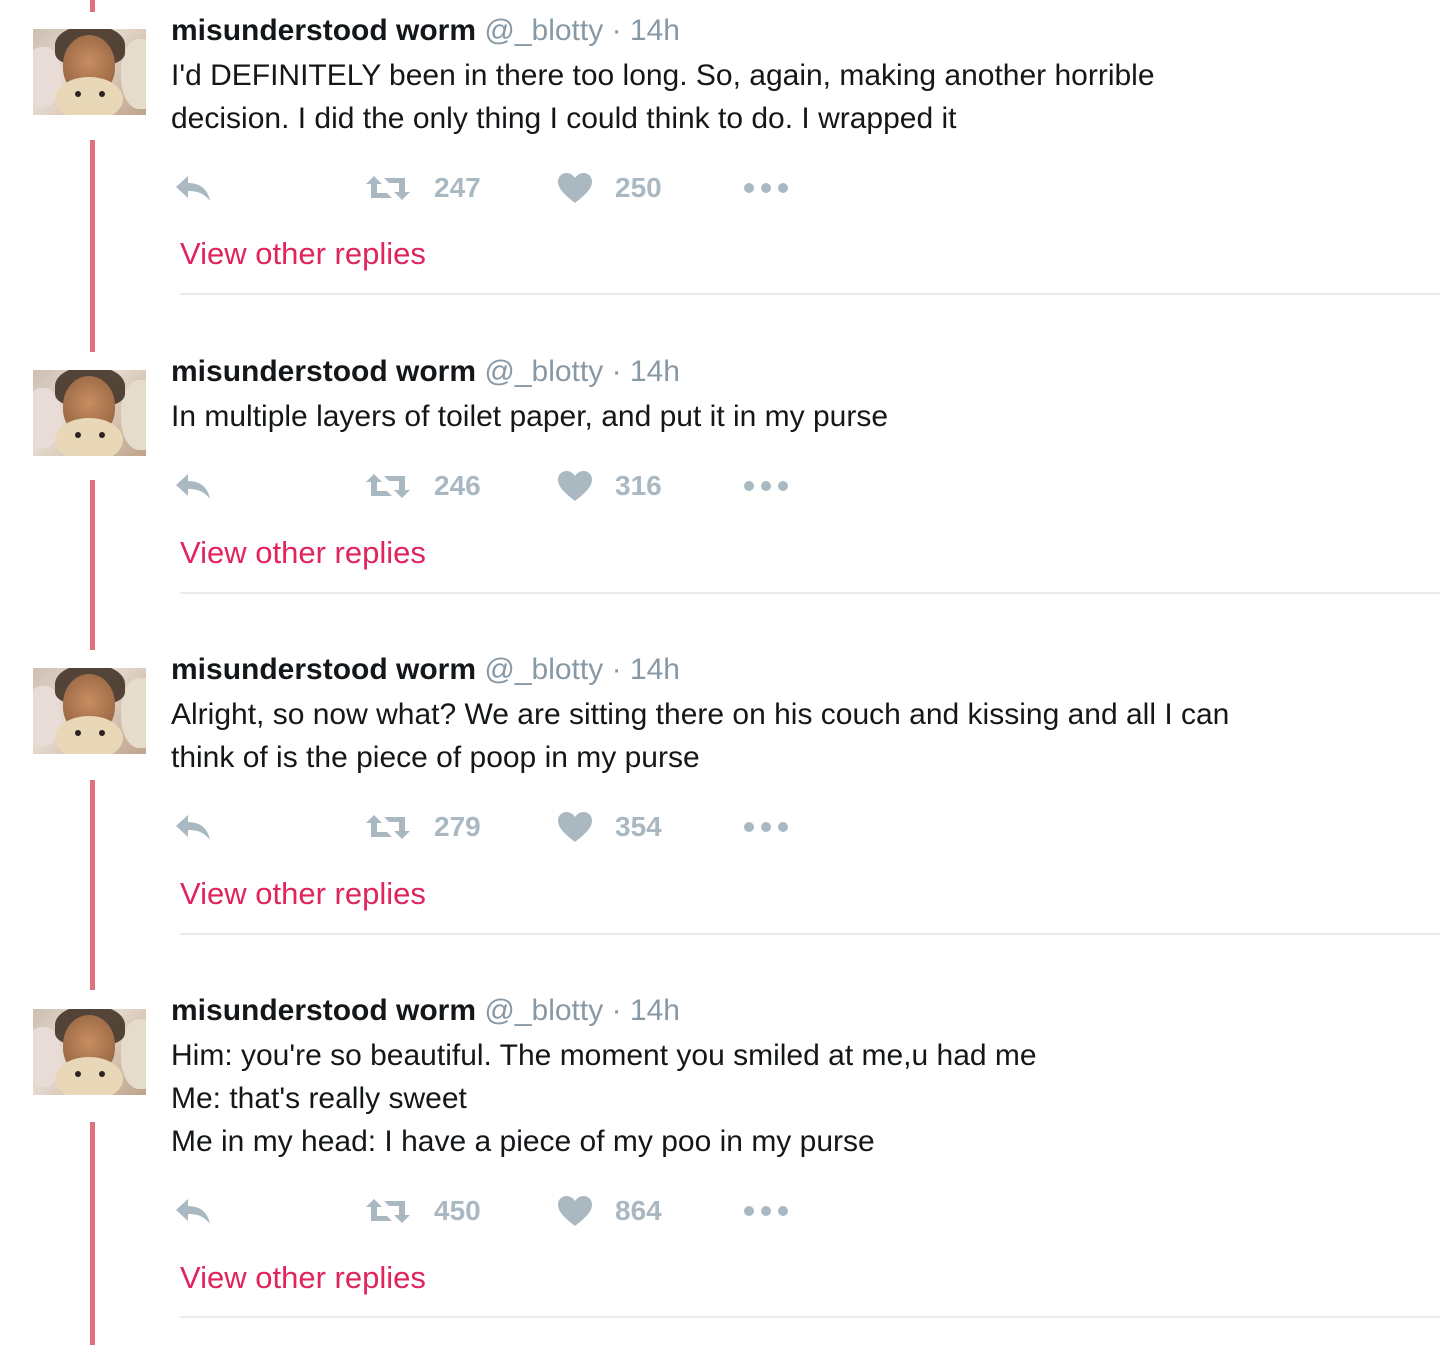  I want to click on retweet-button: 246, so click(422, 486).